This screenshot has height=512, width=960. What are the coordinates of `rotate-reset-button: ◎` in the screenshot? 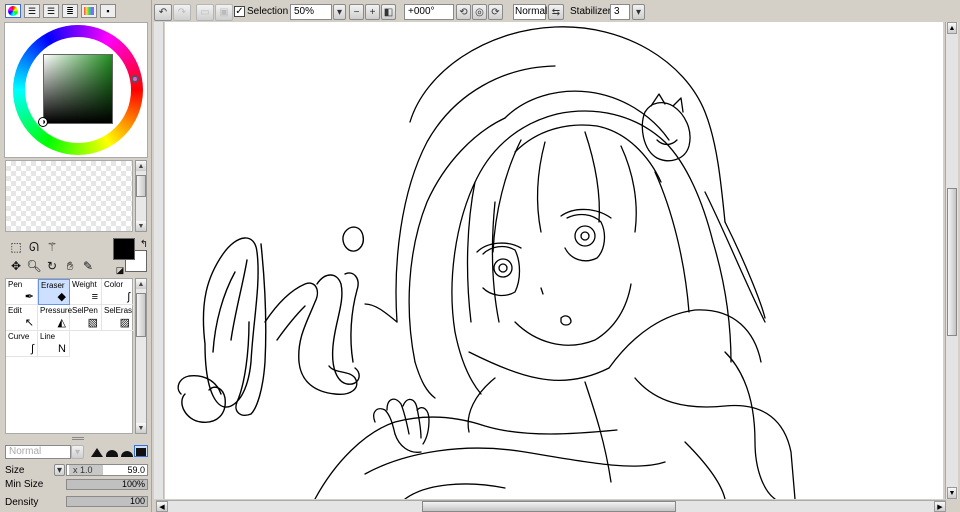 It's located at (479, 12).